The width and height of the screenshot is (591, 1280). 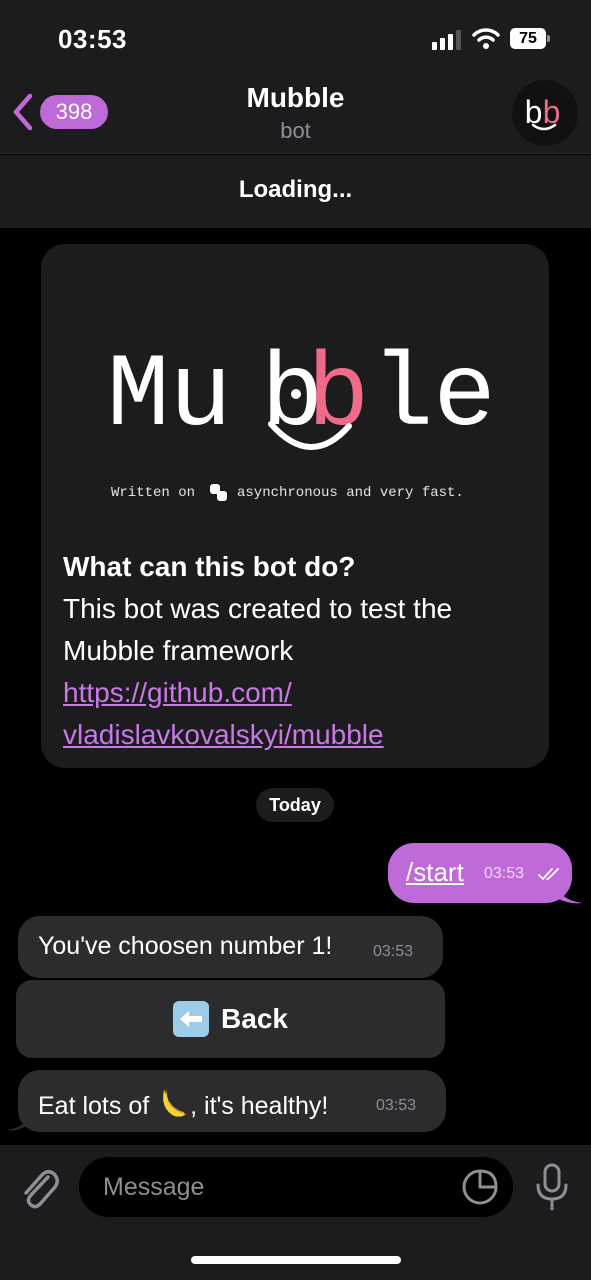 I want to click on card-heading: What can this bot do?, so click(x=209, y=566).